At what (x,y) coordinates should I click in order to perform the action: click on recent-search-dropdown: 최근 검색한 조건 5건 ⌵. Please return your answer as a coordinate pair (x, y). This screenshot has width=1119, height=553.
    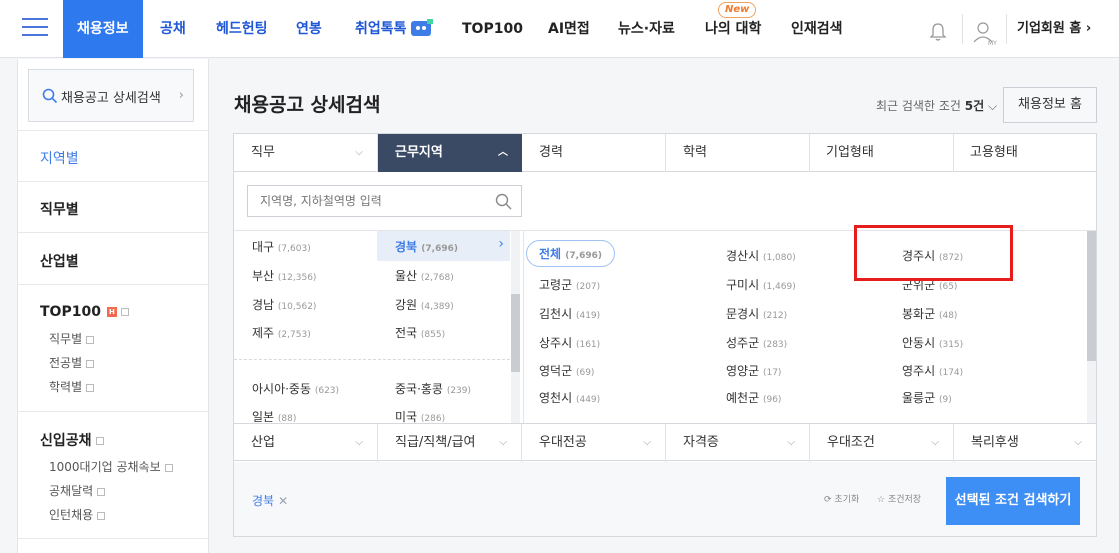
    Looking at the image, I should click on (936, 105).